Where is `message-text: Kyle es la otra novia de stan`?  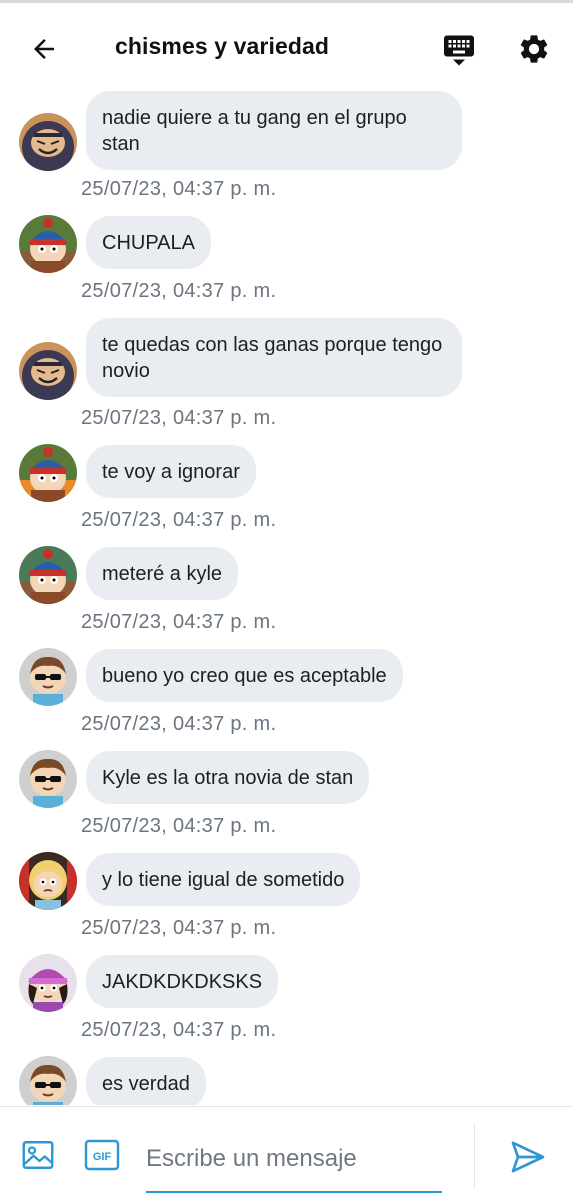 message-text: Kyle es la otra novia de stan is located at coordinates (228, 778).